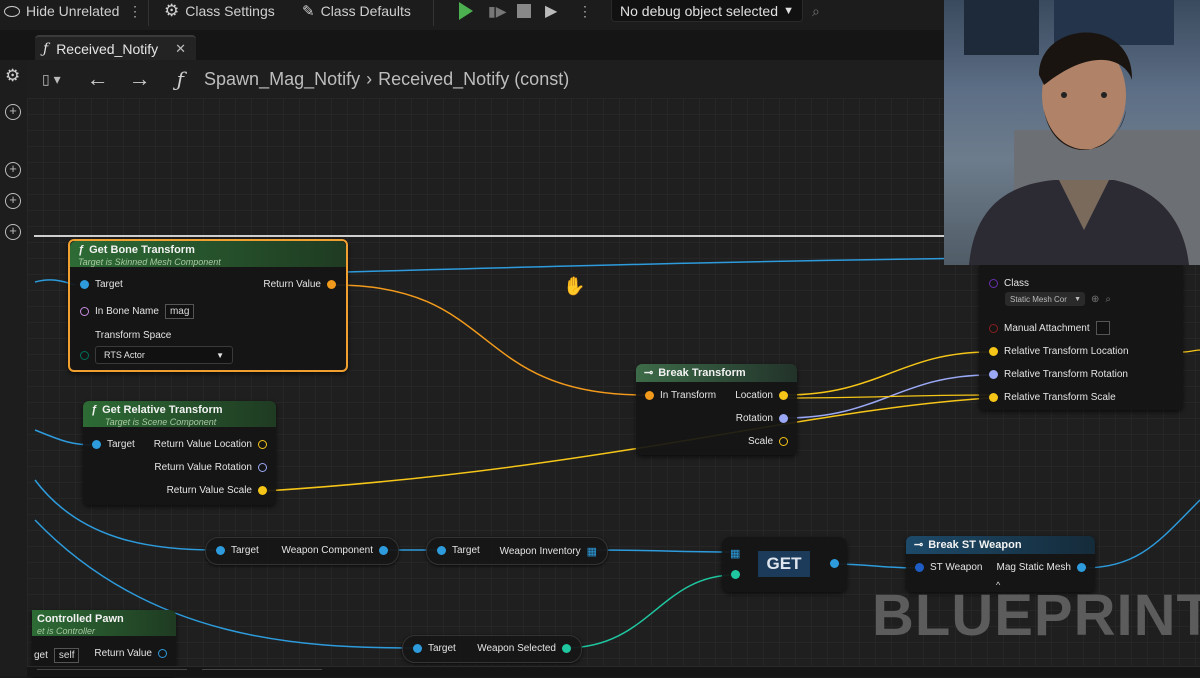 Image resolution: width=1200 pixels, height=678 pixels. Describe the element at coordinates (327, 550) in the screenshot. I see `pin-label: Weapon Component` at that location.